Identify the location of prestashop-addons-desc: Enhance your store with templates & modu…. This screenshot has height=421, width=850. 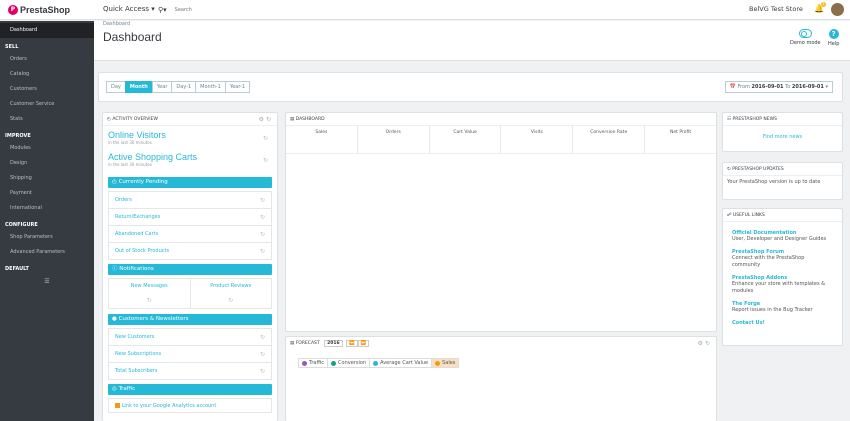
(779, 287).